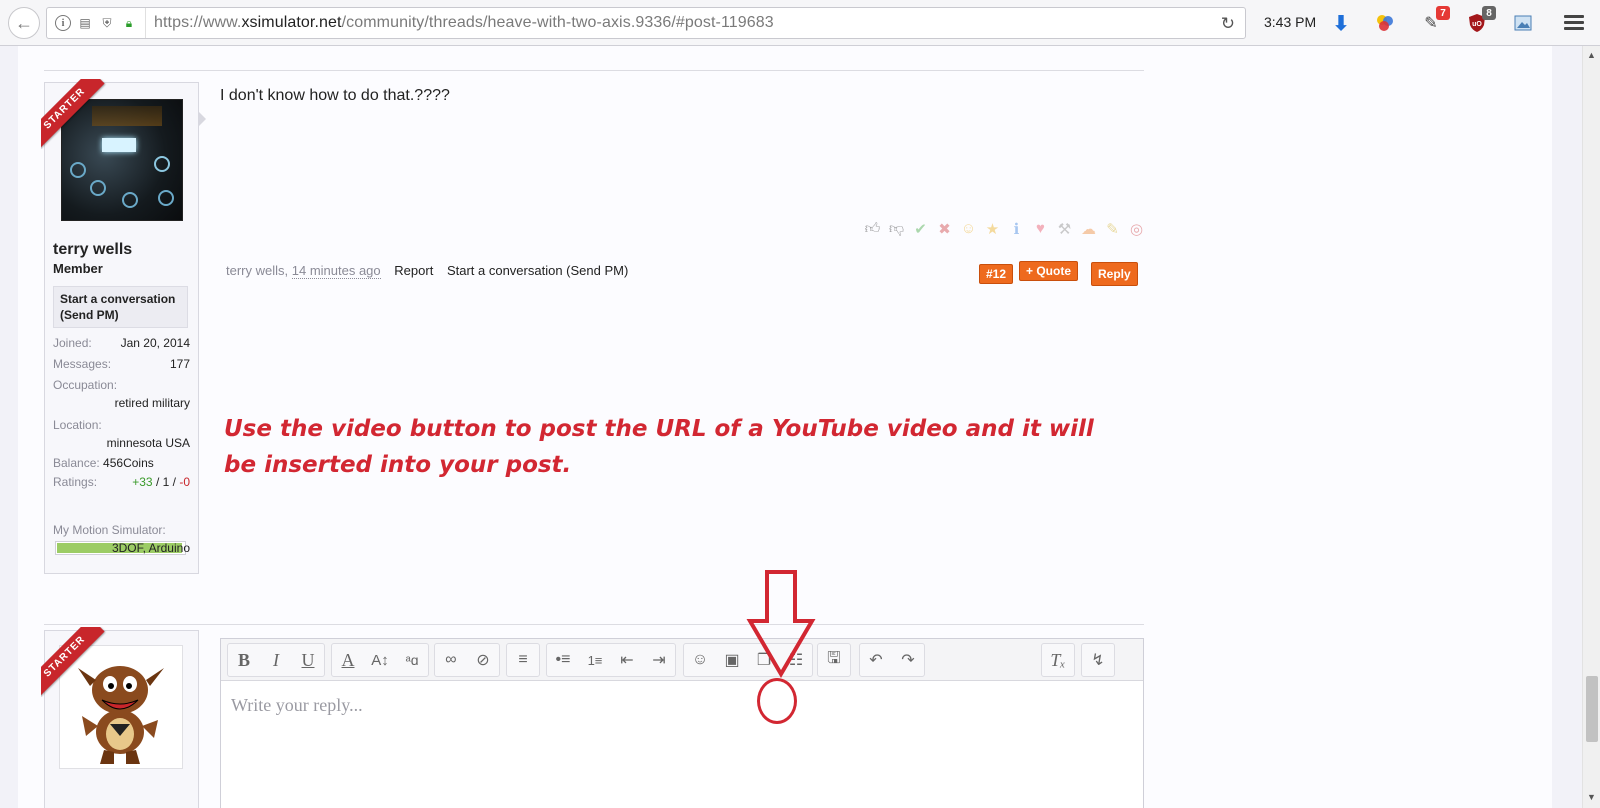 This screenshot has height=808, width=1600. I want to click on hamburger-menu-icon, so click(1575, 23).